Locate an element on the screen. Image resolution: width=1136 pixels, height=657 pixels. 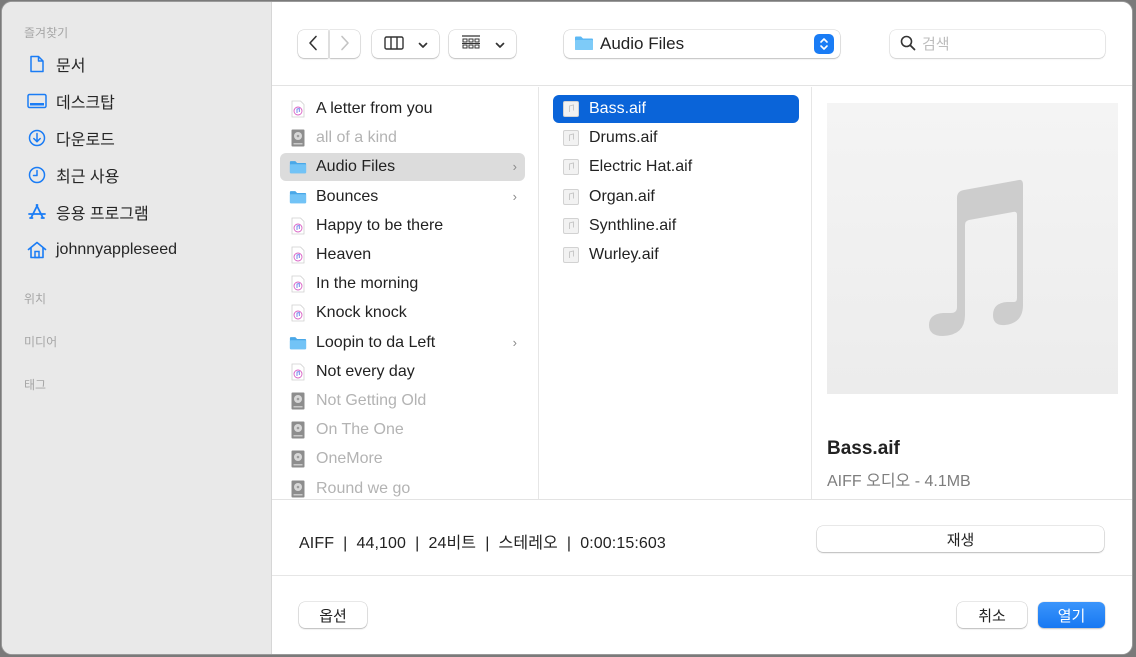
file-name: Synthline.aif is located at coordinates (633, 225).